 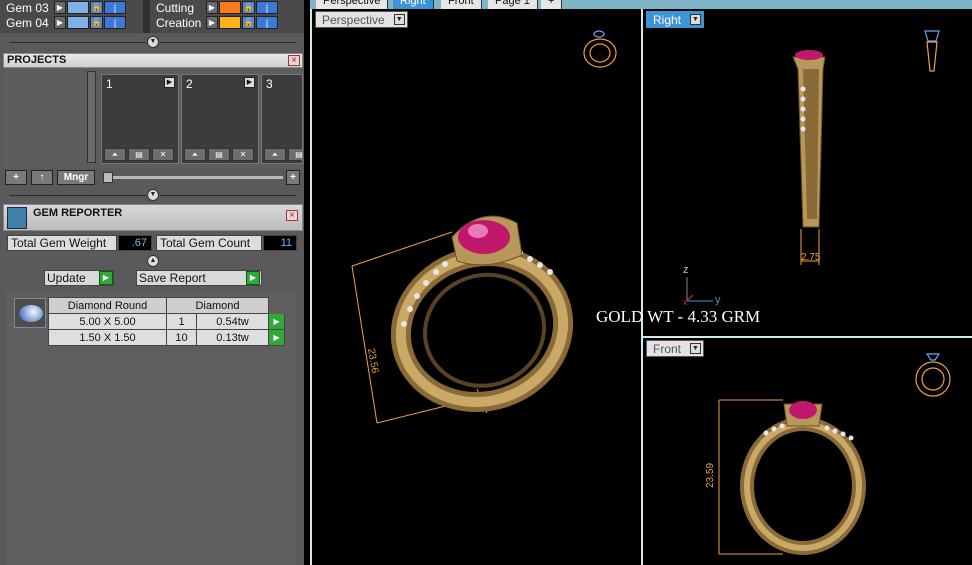 I want to click on tab-perspective: Perspective, so click(x=352, y=4).